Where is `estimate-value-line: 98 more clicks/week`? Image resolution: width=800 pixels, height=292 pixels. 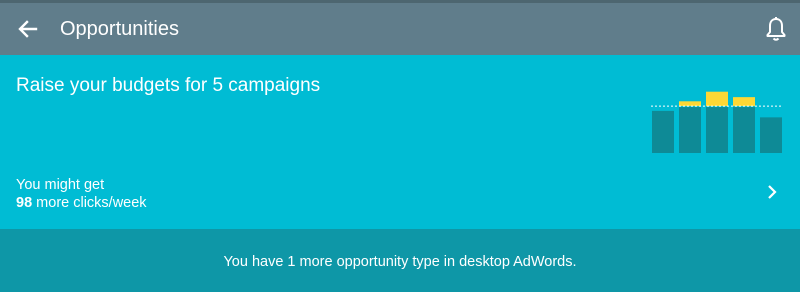 estimate-value-line: 98 more clicks/week is located at coordinates (81, 203).